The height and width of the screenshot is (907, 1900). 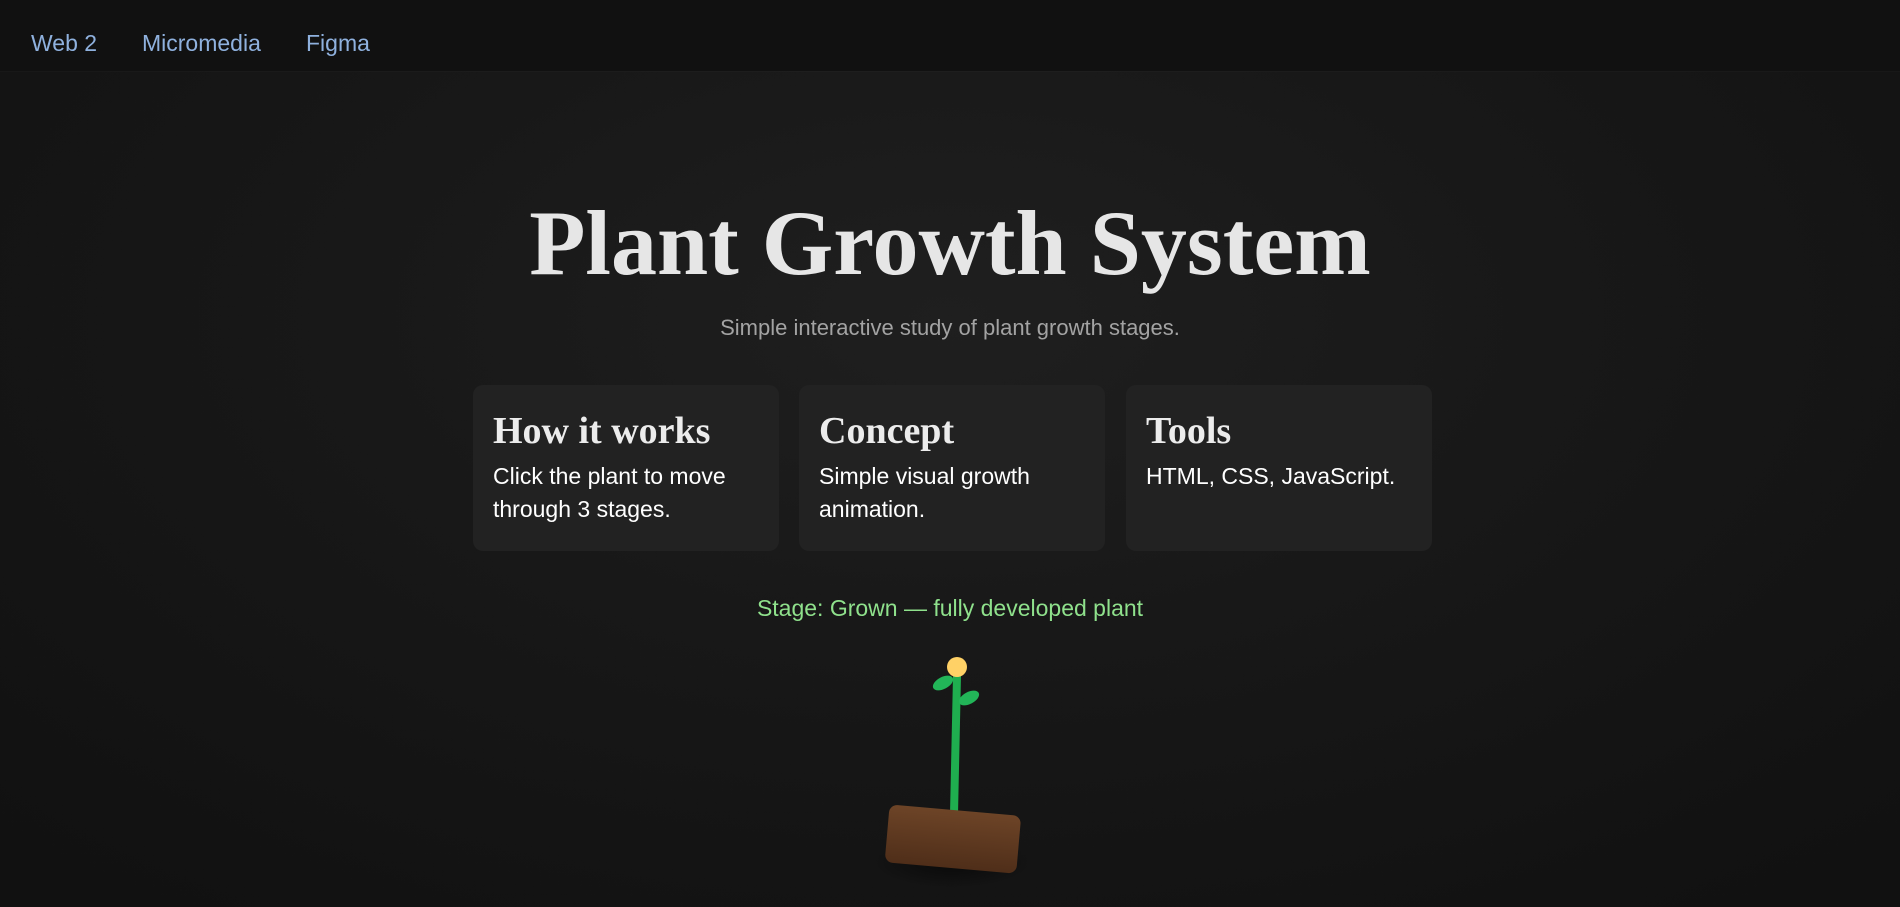 What do you see at coordinates (953, 839) in the screenshot?
I see `plant-pot` at bounding box center [953, 839].